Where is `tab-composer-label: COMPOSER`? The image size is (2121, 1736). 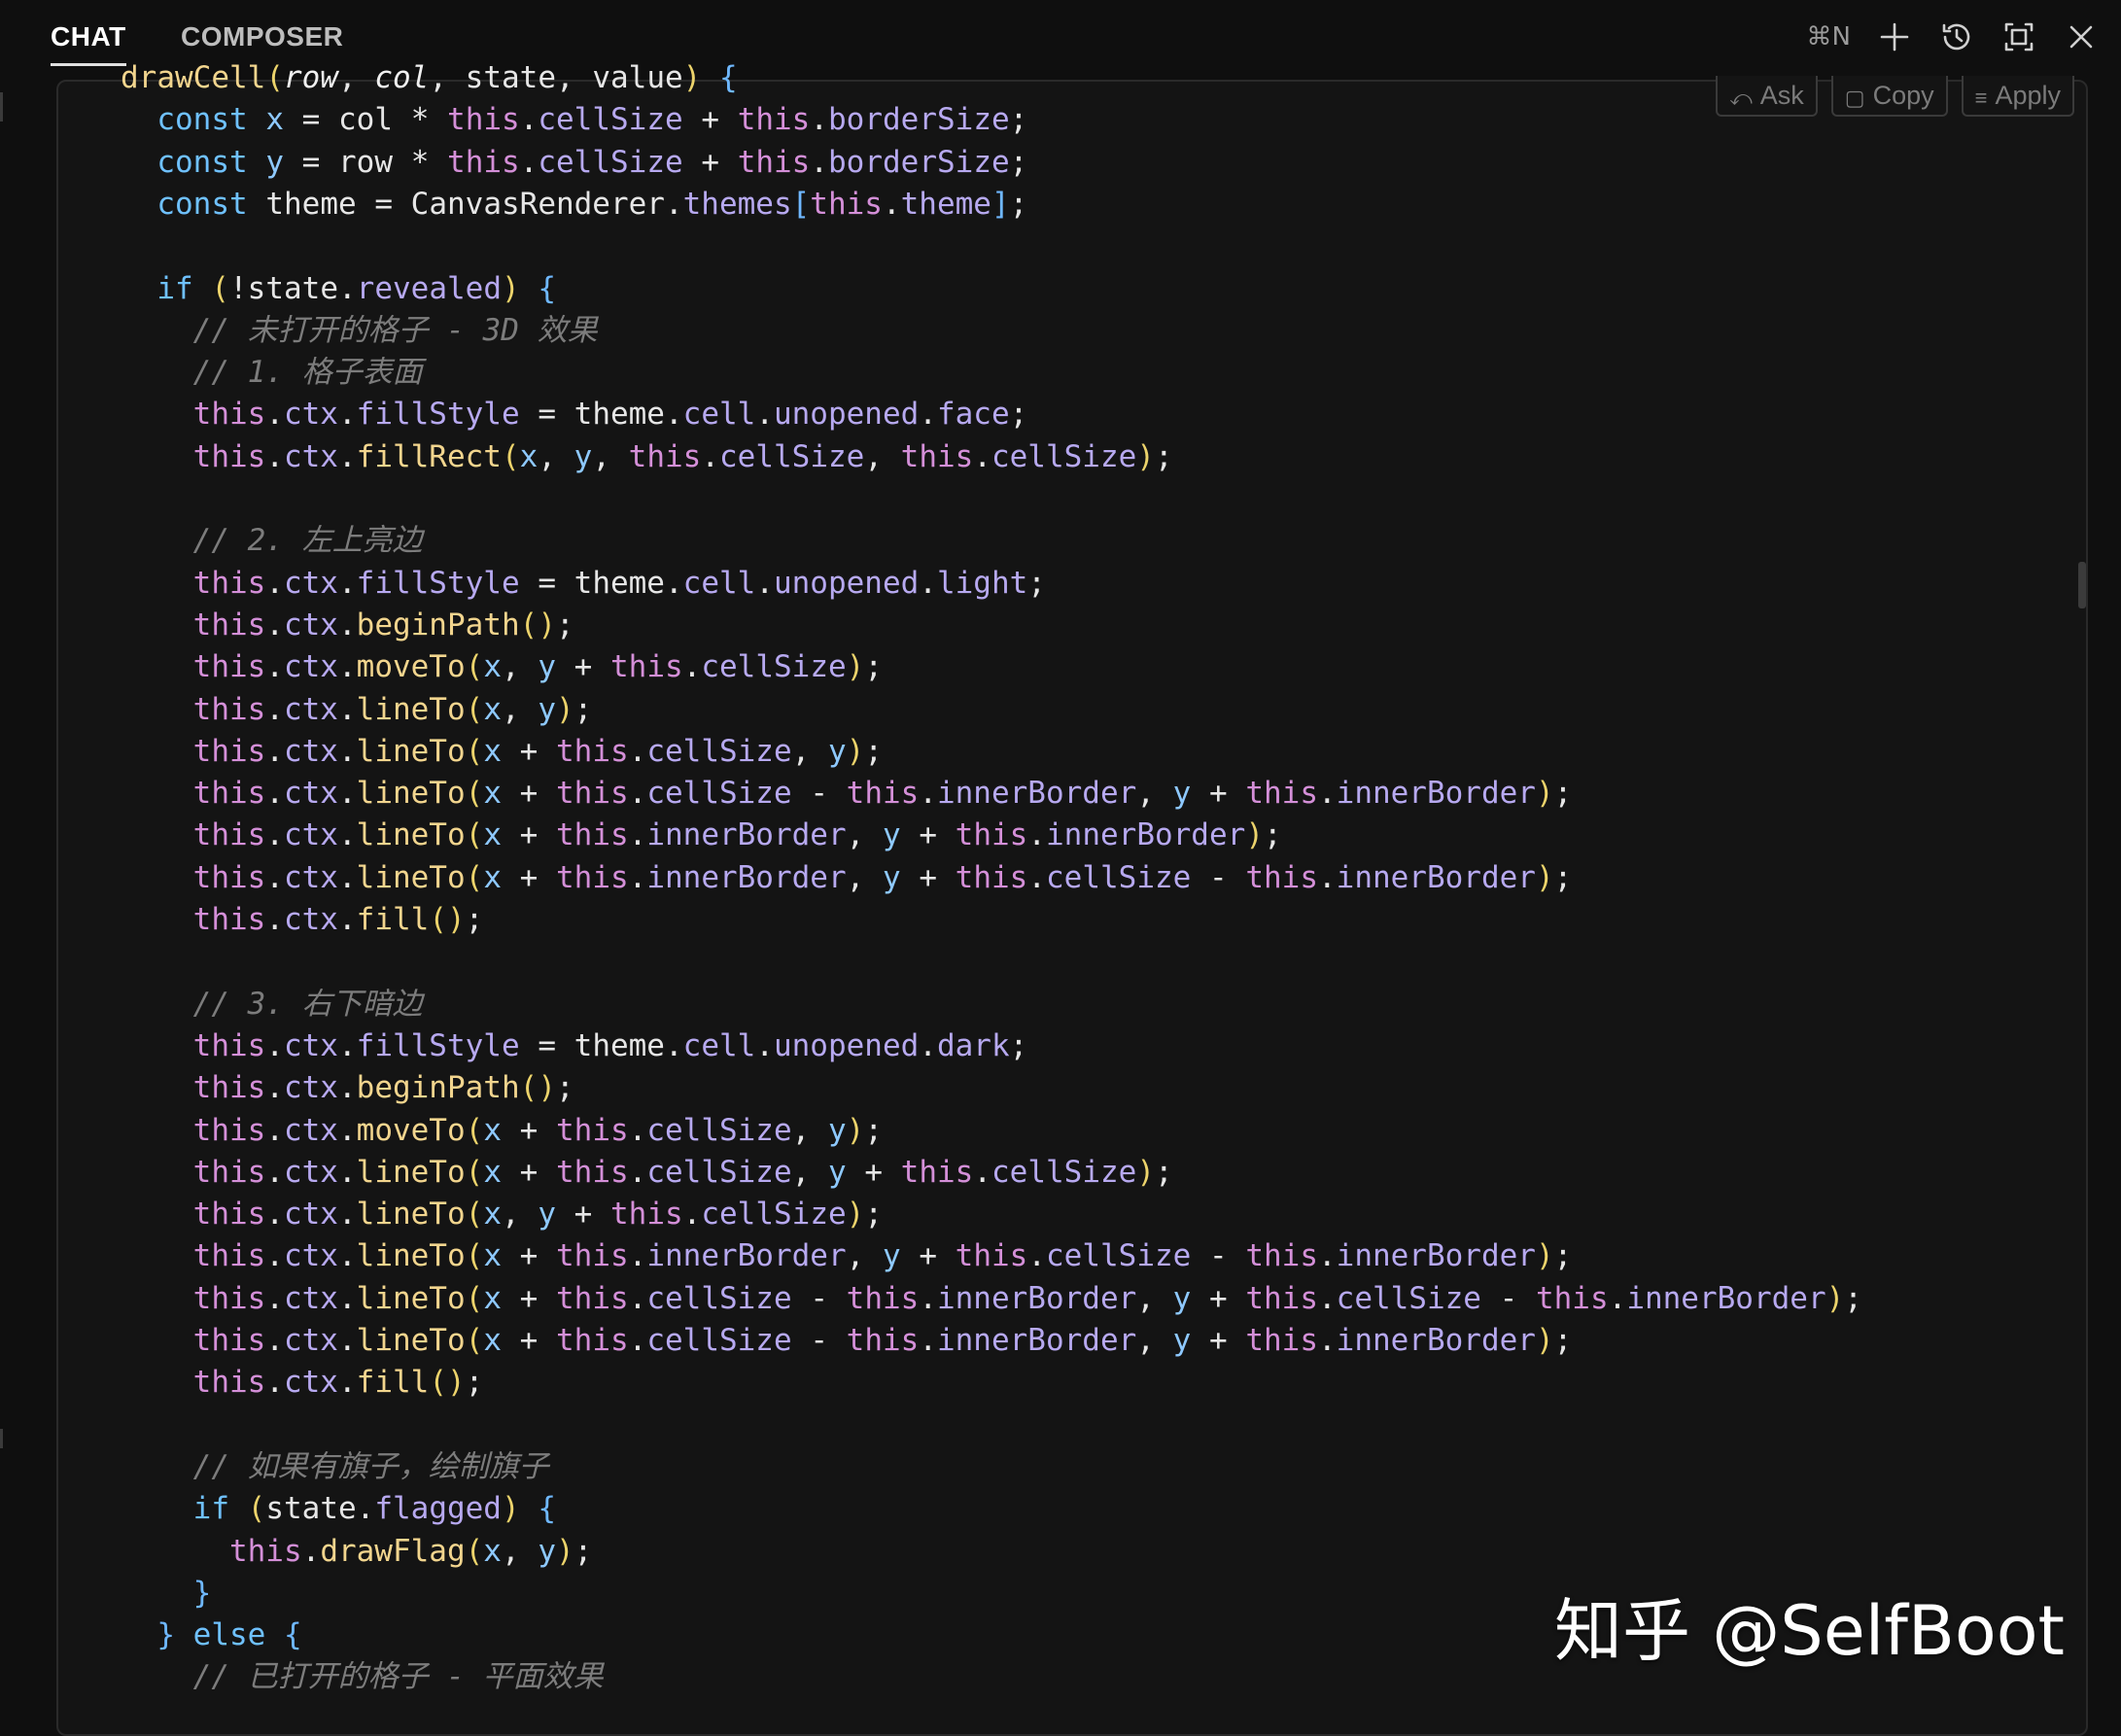 tab-composer-label: COMPOSER is located at coordinates (262, 36).